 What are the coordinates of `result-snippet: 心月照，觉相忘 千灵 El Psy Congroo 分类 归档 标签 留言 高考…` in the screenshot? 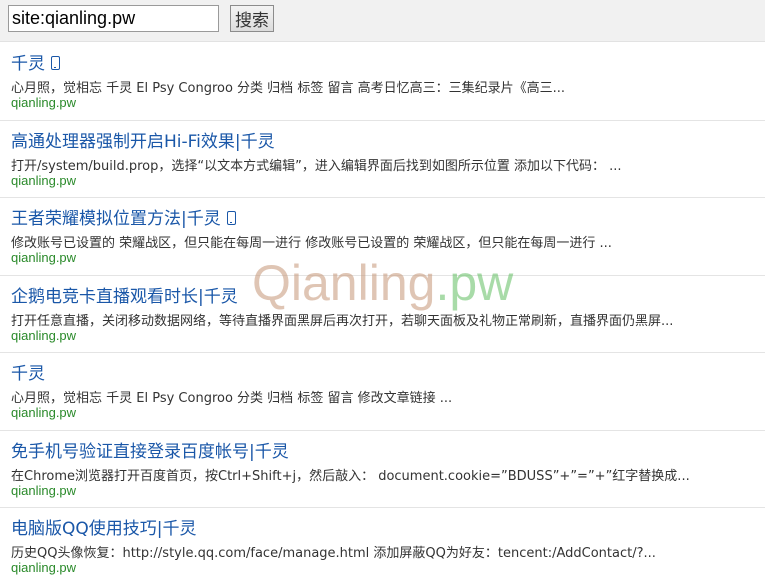 It's located at (288, 88).